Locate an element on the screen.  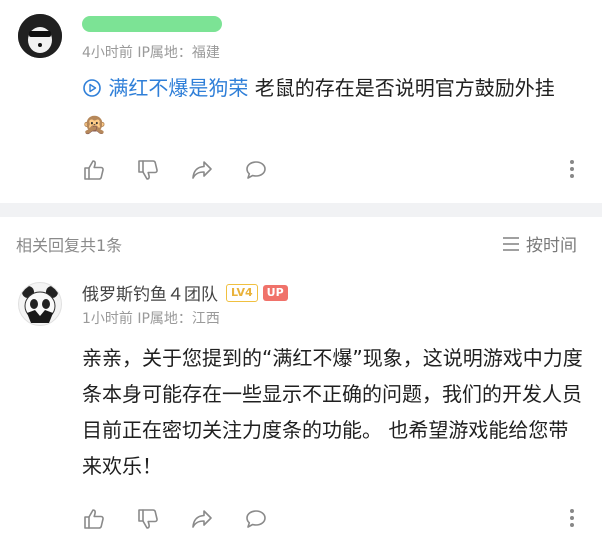
level-badge: LV4 is located at coordinates (242, 292).